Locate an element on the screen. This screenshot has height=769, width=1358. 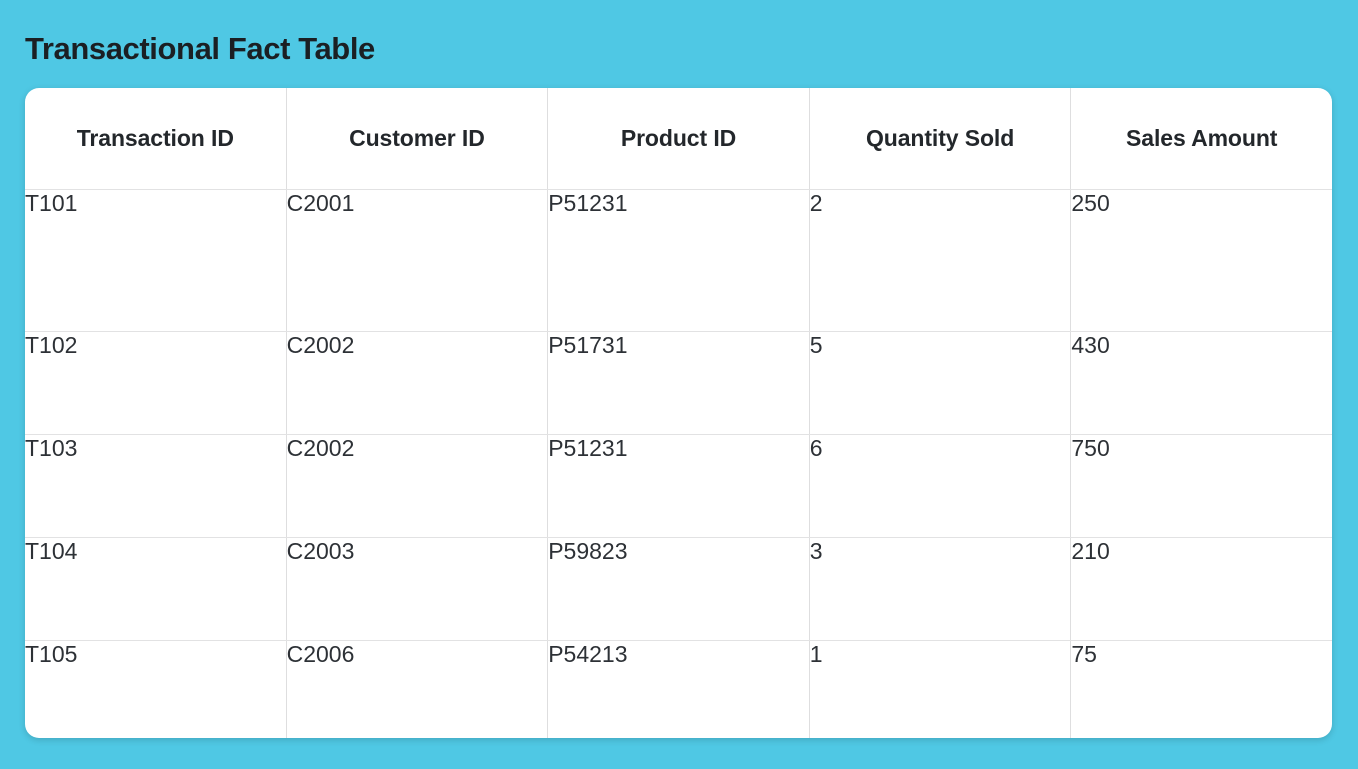
page-title: Transactional Fact Table is located at coordinates (200, 48).